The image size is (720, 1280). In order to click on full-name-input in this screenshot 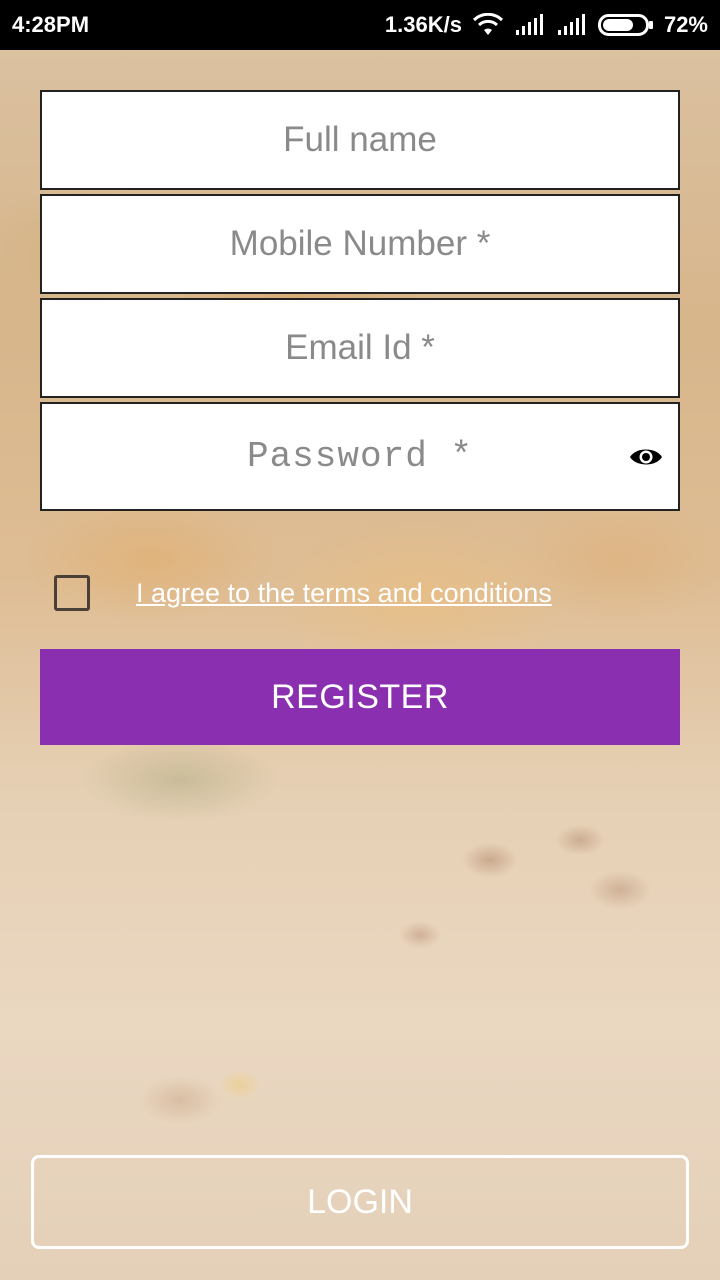, I will do `click(360, 140)`.